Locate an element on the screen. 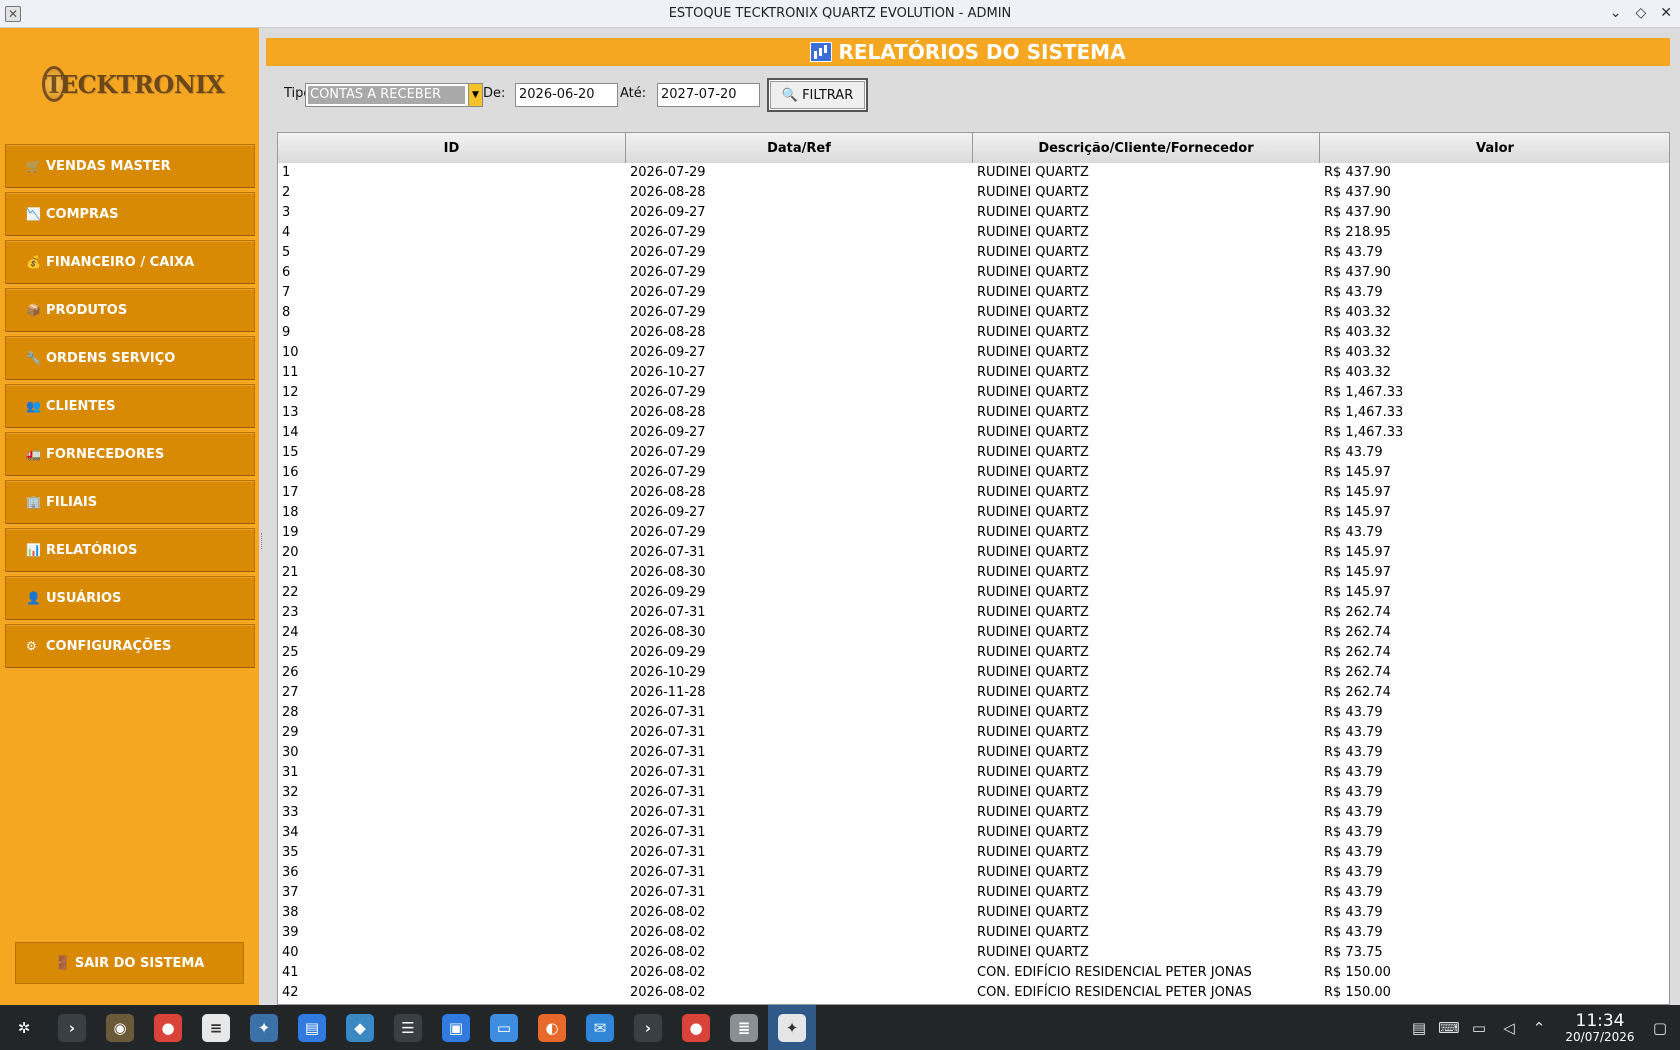  volume-icon: ◁ is located at coordinates (1509, 1028).